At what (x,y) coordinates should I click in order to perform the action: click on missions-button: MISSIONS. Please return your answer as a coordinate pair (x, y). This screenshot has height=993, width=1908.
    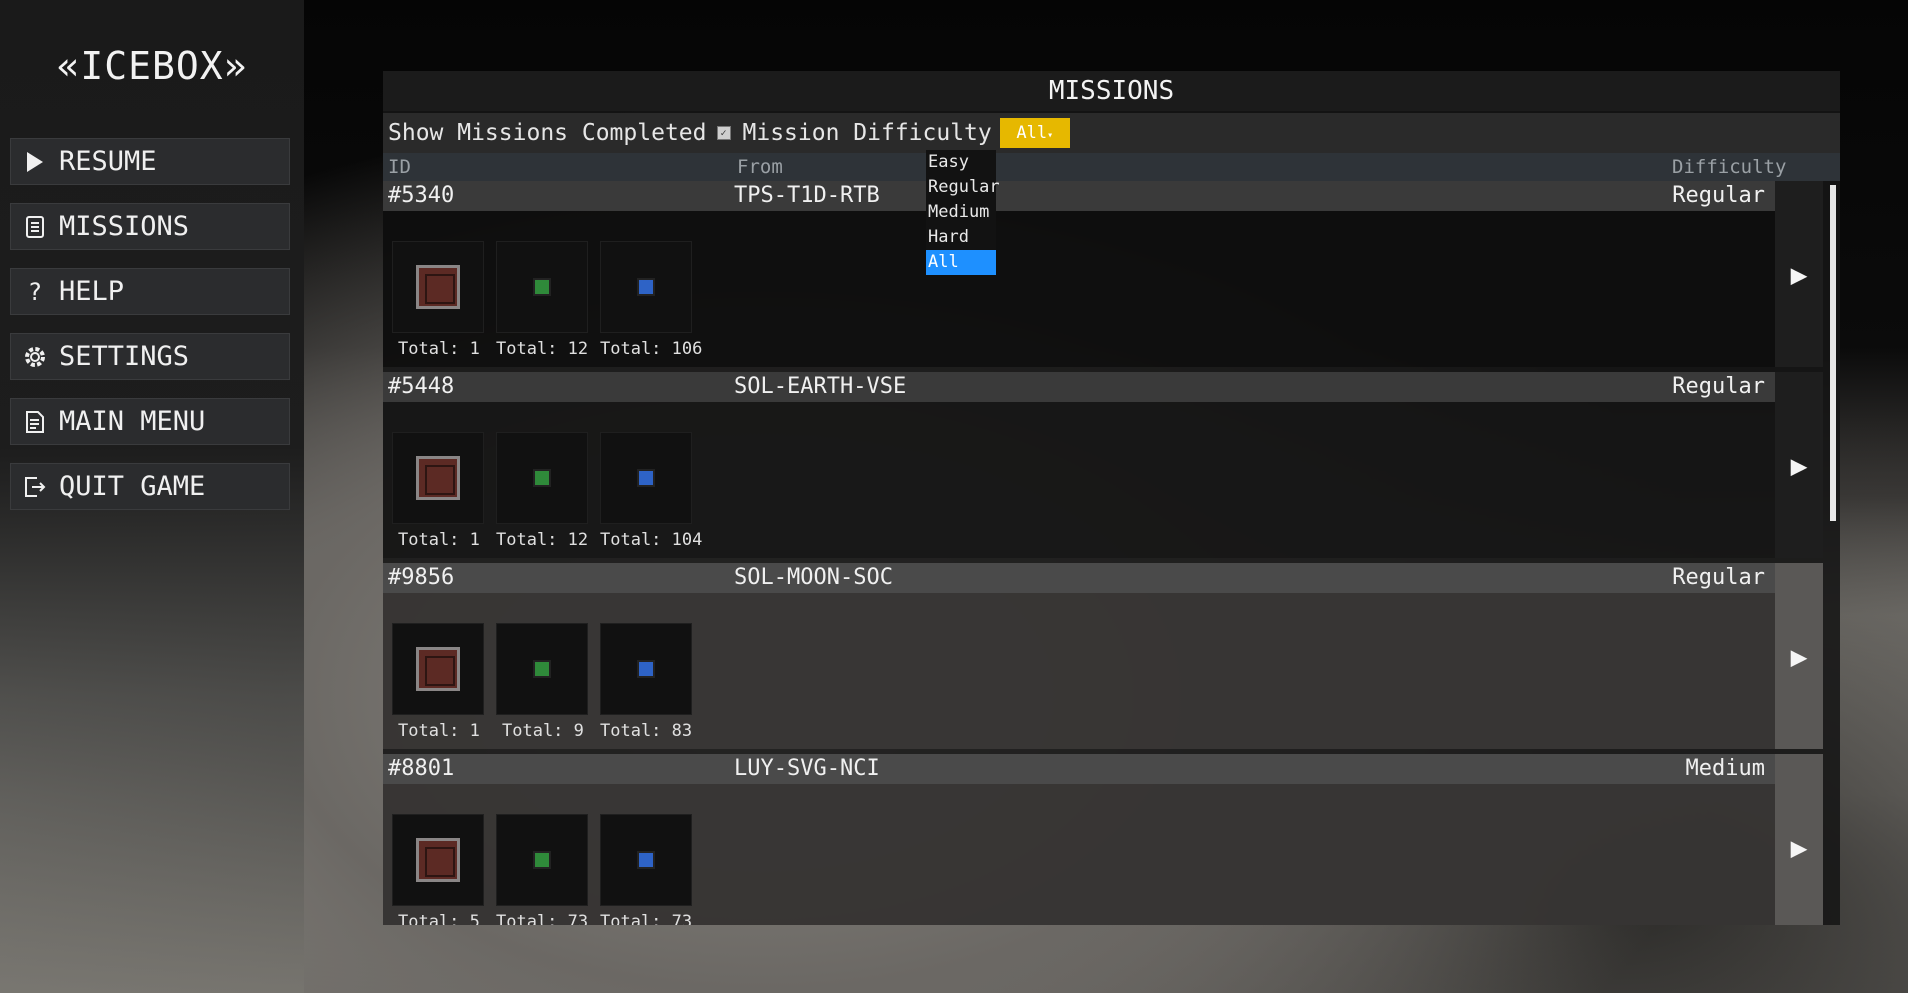
    Looking at the image, I should click on (150, 226).